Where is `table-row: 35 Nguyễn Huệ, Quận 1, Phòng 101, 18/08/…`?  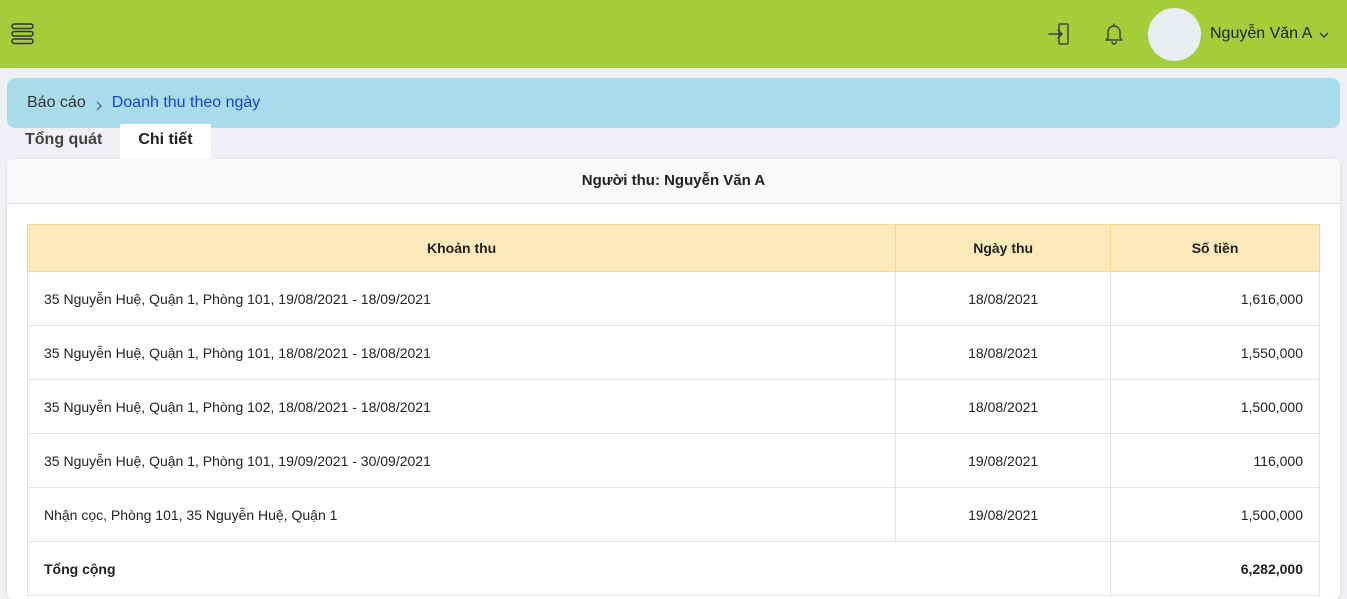 table-row: 35 Nguyễn Huệ, Quận 1, Phòng 101, 18/08/… is located at coordinates (673, 352).